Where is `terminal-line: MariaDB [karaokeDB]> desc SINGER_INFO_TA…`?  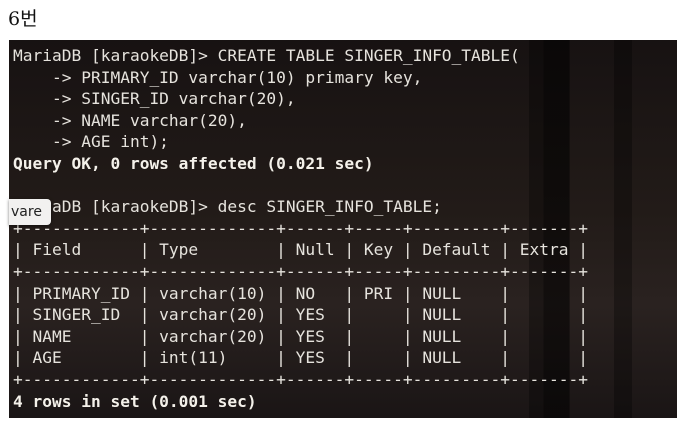
terminal-line: MariaDB [karaokeDB]> desc SINGER_INFO_TA… is located at coordinates (227, 207).